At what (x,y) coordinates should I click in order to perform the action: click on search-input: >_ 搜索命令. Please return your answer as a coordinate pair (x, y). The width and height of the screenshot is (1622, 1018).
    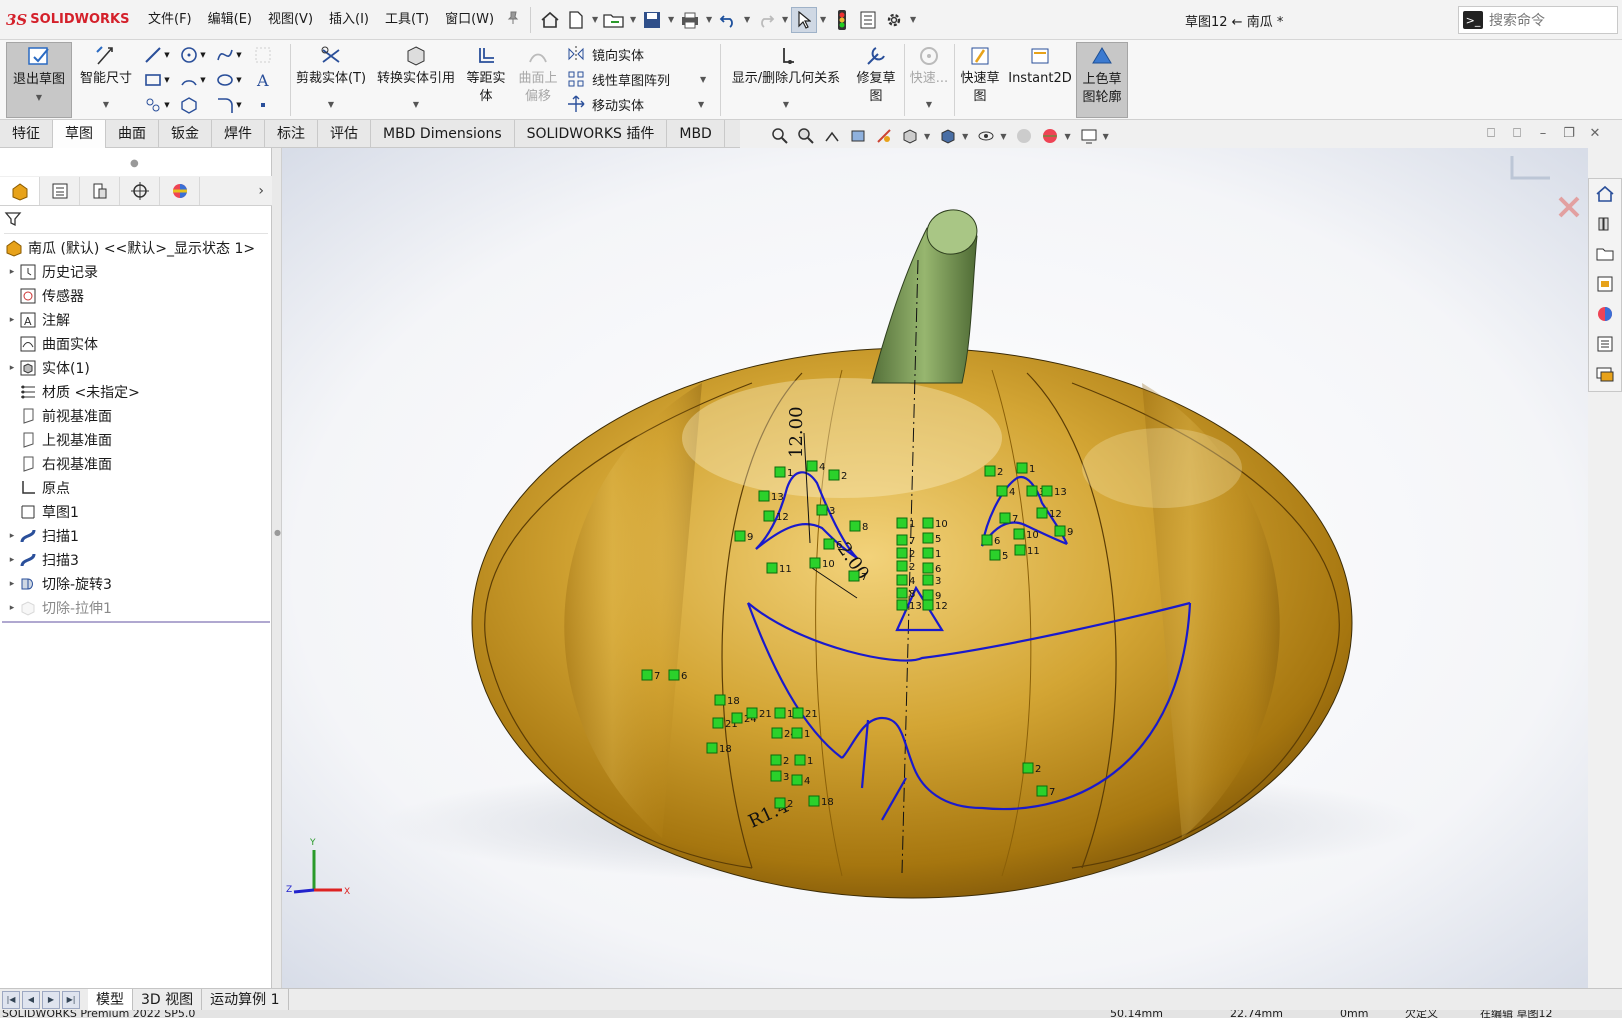
    Looking at the image, I should click on (1538, 20).